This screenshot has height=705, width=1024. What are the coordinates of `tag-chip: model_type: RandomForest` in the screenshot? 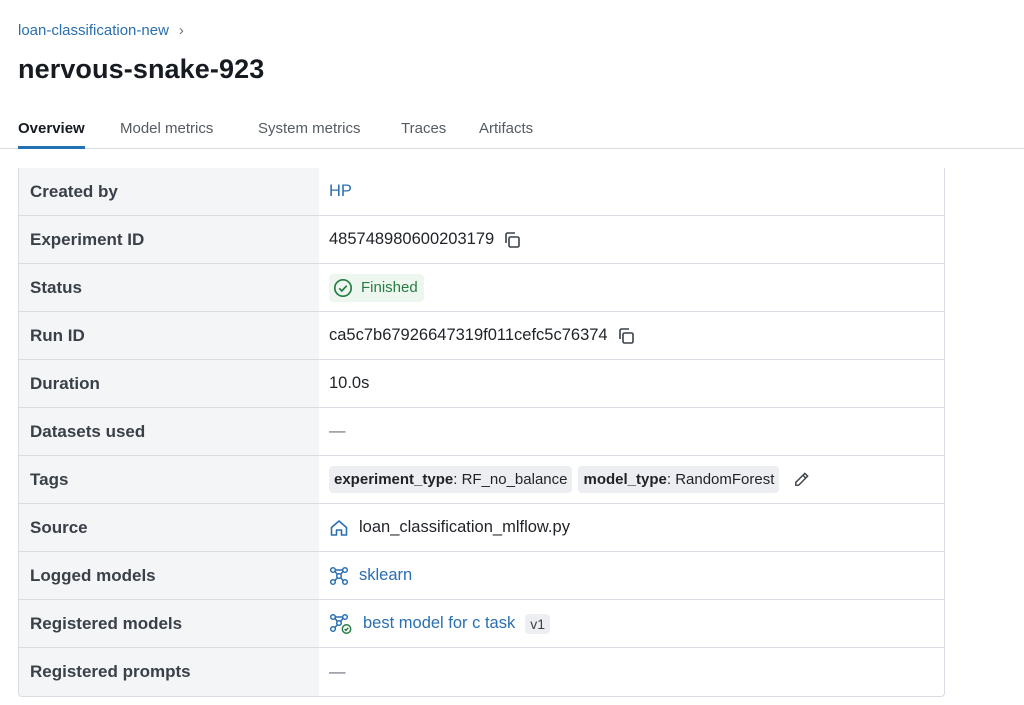 It's located at (679, 479).